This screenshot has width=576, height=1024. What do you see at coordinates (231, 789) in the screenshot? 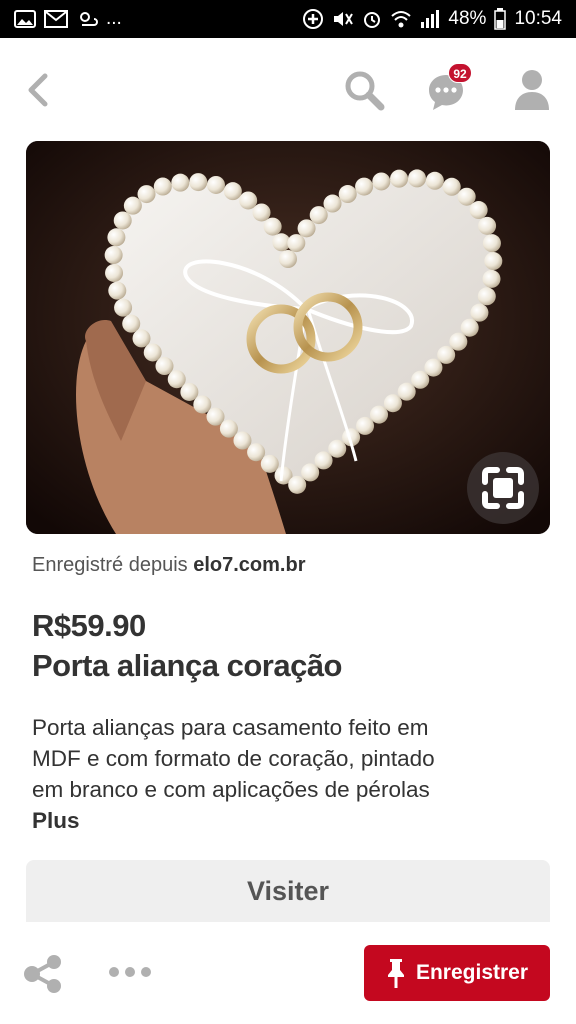
I see `description-line: em branco e com aplicações de pérolas` at bounding box center [231, 789].